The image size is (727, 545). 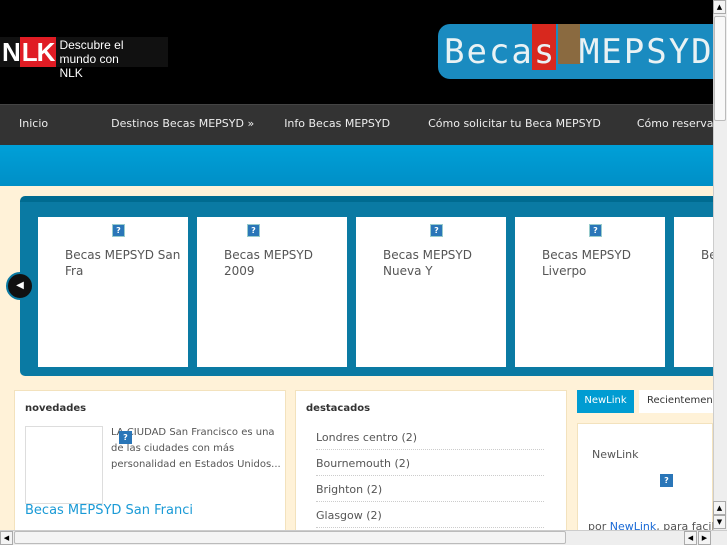 I want to click on carousel-item: Becas MEPSYD Sl, so click(x=693, y=292).